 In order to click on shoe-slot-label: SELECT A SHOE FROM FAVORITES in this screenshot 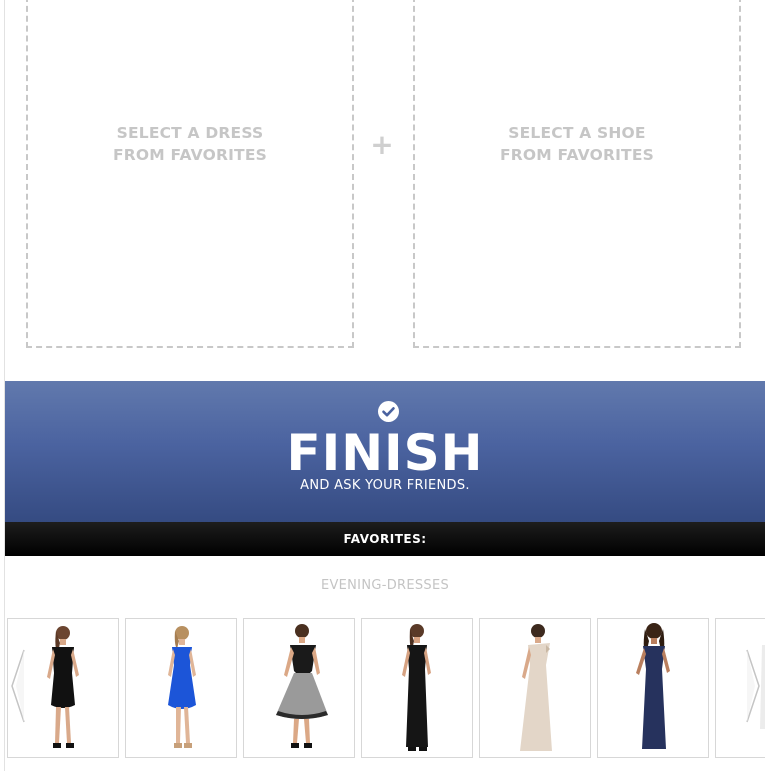, I will do `click(577, 144)`.